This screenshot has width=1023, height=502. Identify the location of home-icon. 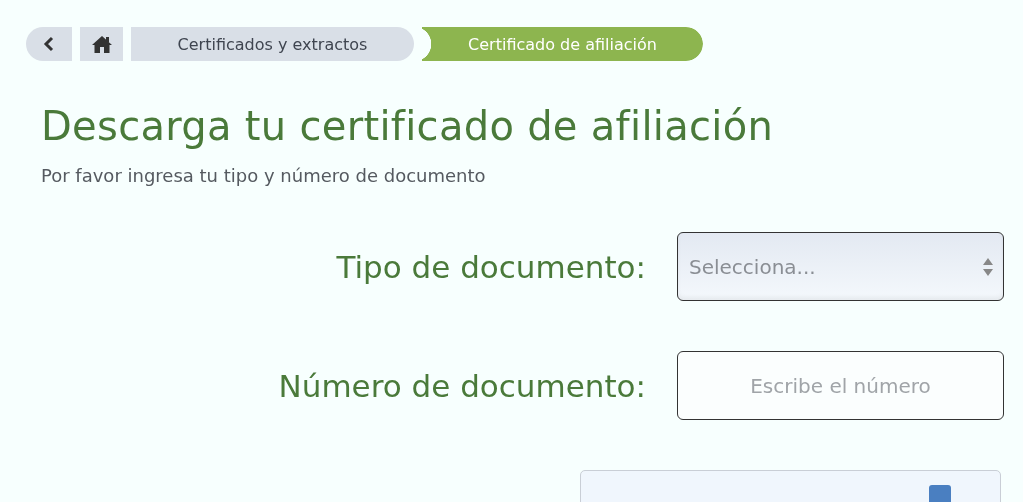
(101, 44).